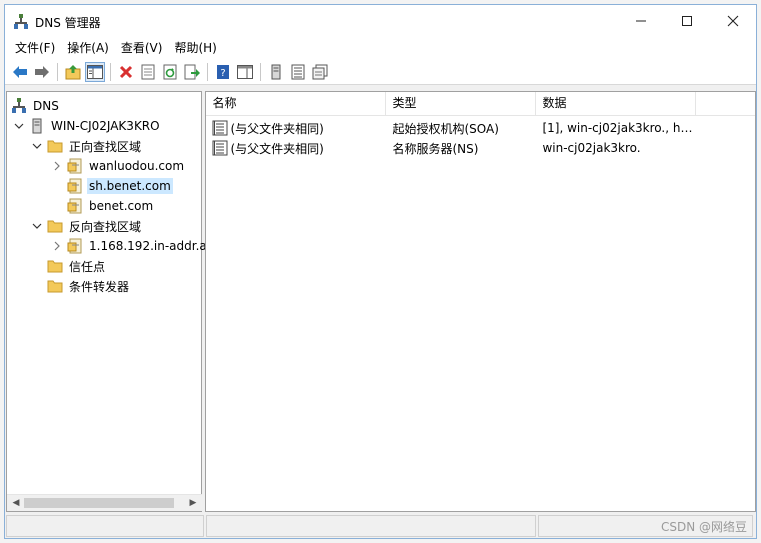 The height and width of the screenshot is (543, 761). I want to click on refresh-icon, so click(170, 71).